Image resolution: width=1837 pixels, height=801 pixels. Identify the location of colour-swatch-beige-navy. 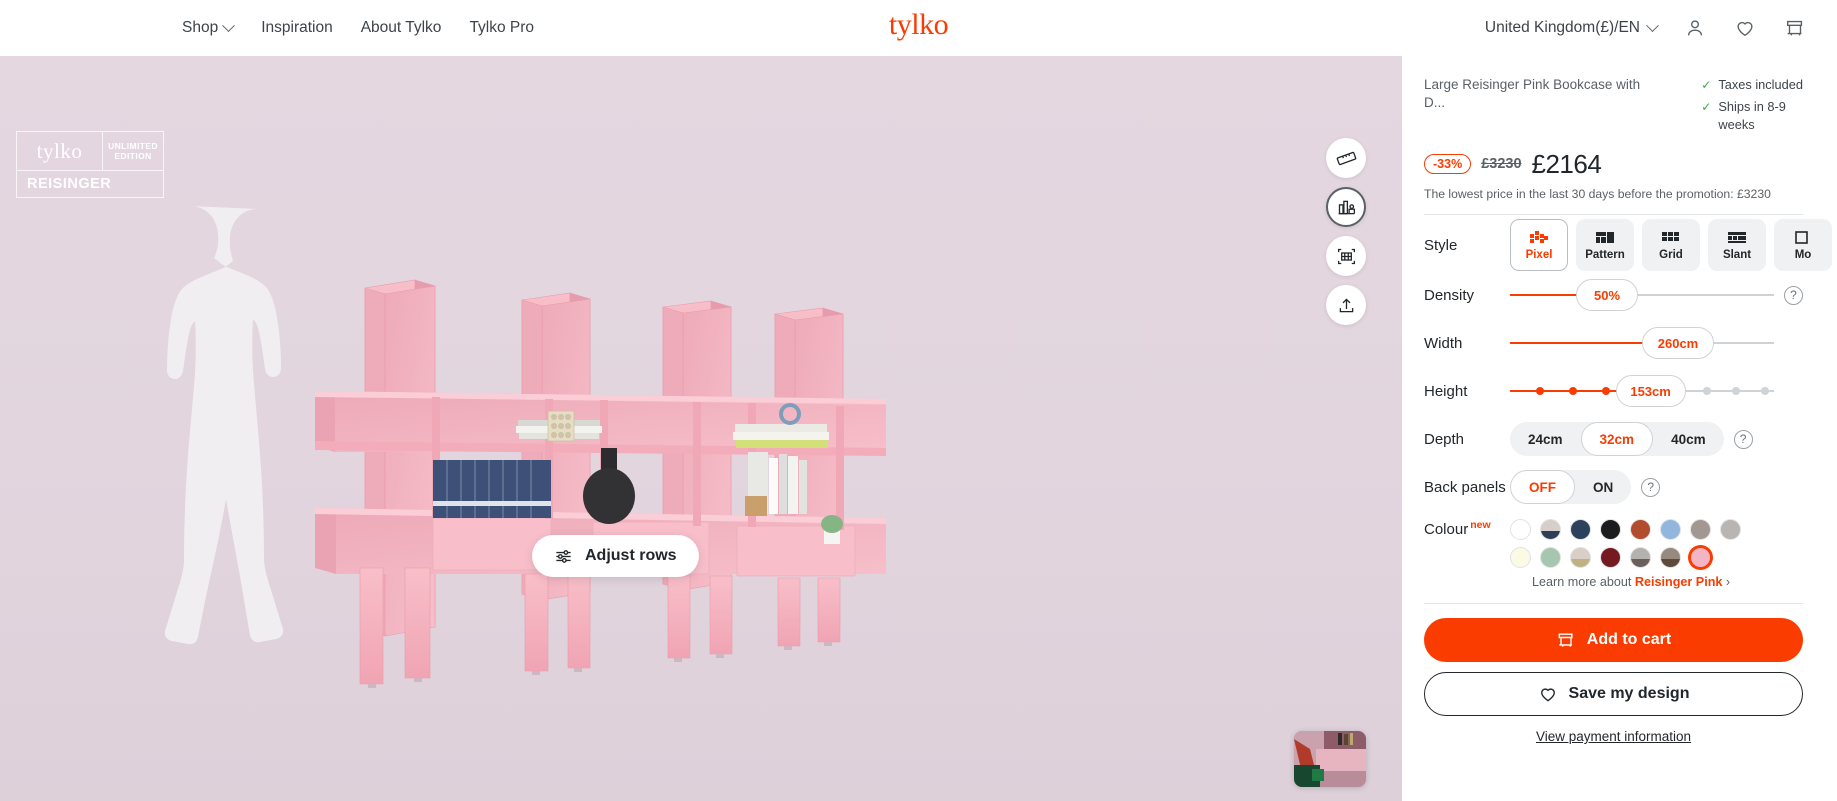
(1550, 530).